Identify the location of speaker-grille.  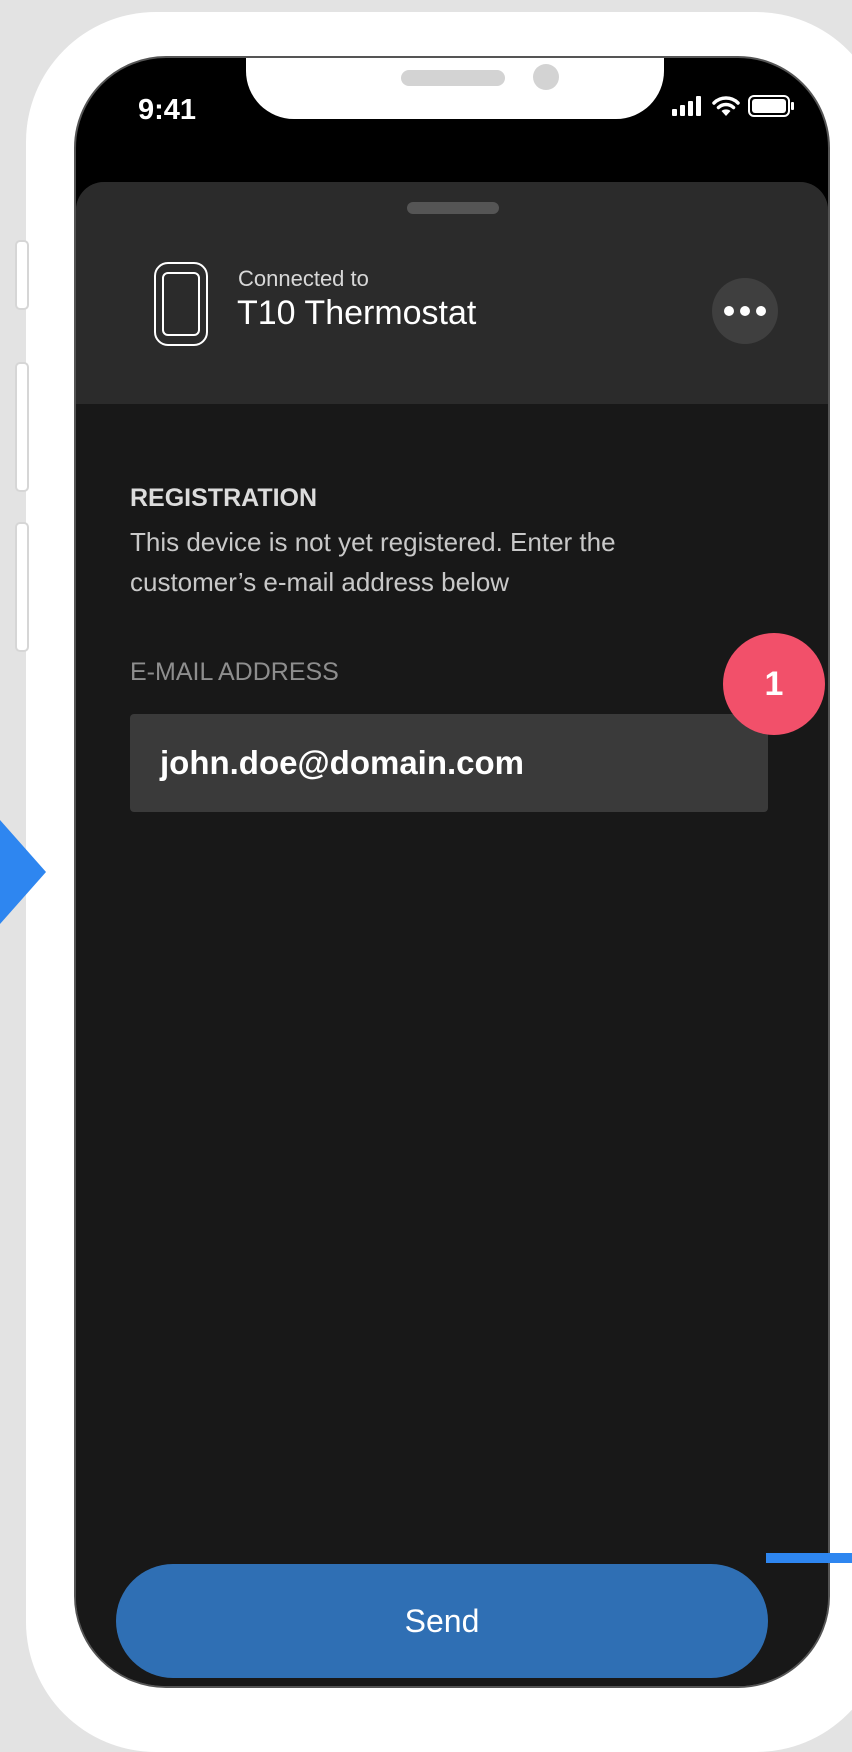
(453, 78).